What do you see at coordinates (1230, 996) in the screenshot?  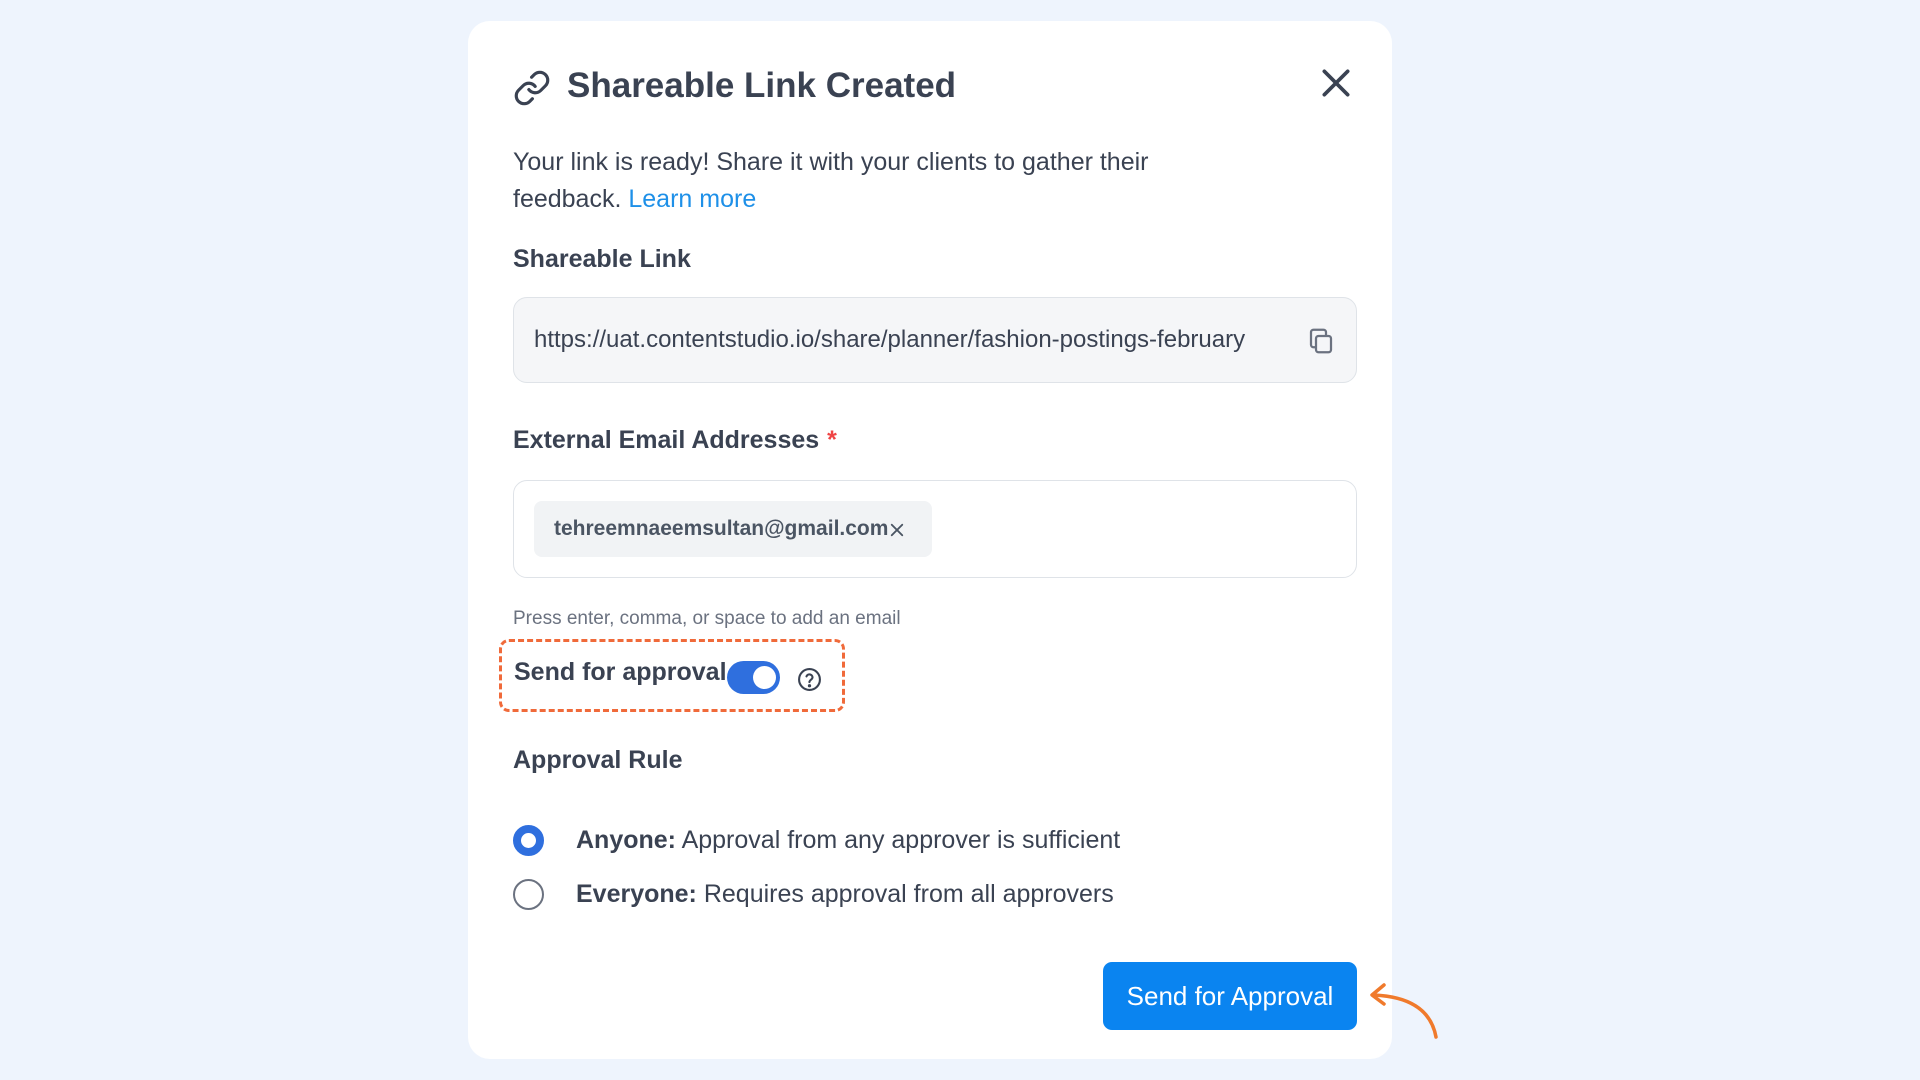 I see `send-for-approval-button: Send for Approval` at bounding box center [1230, 996].